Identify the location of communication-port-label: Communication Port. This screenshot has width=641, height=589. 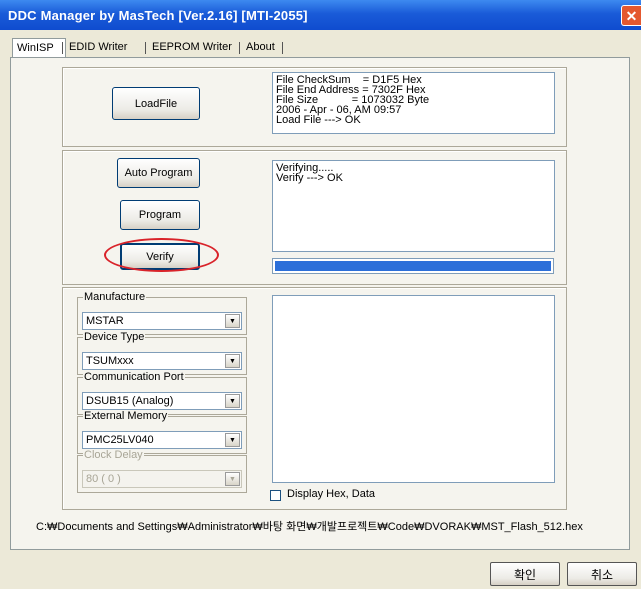
(134, 377).